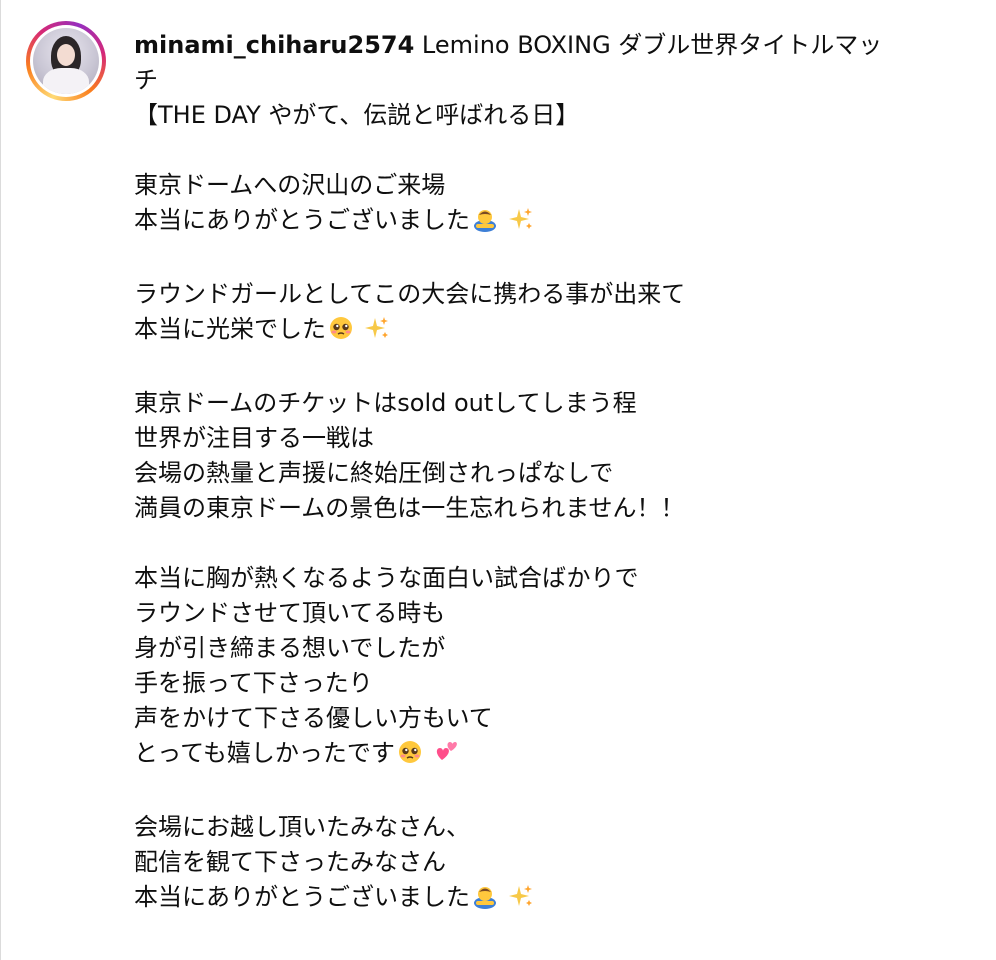  What do you see at coordinates (539, 331) in the screenshot?
I see `caption-line-9: 本当に光栄でした` at bounding box center [539, 331].